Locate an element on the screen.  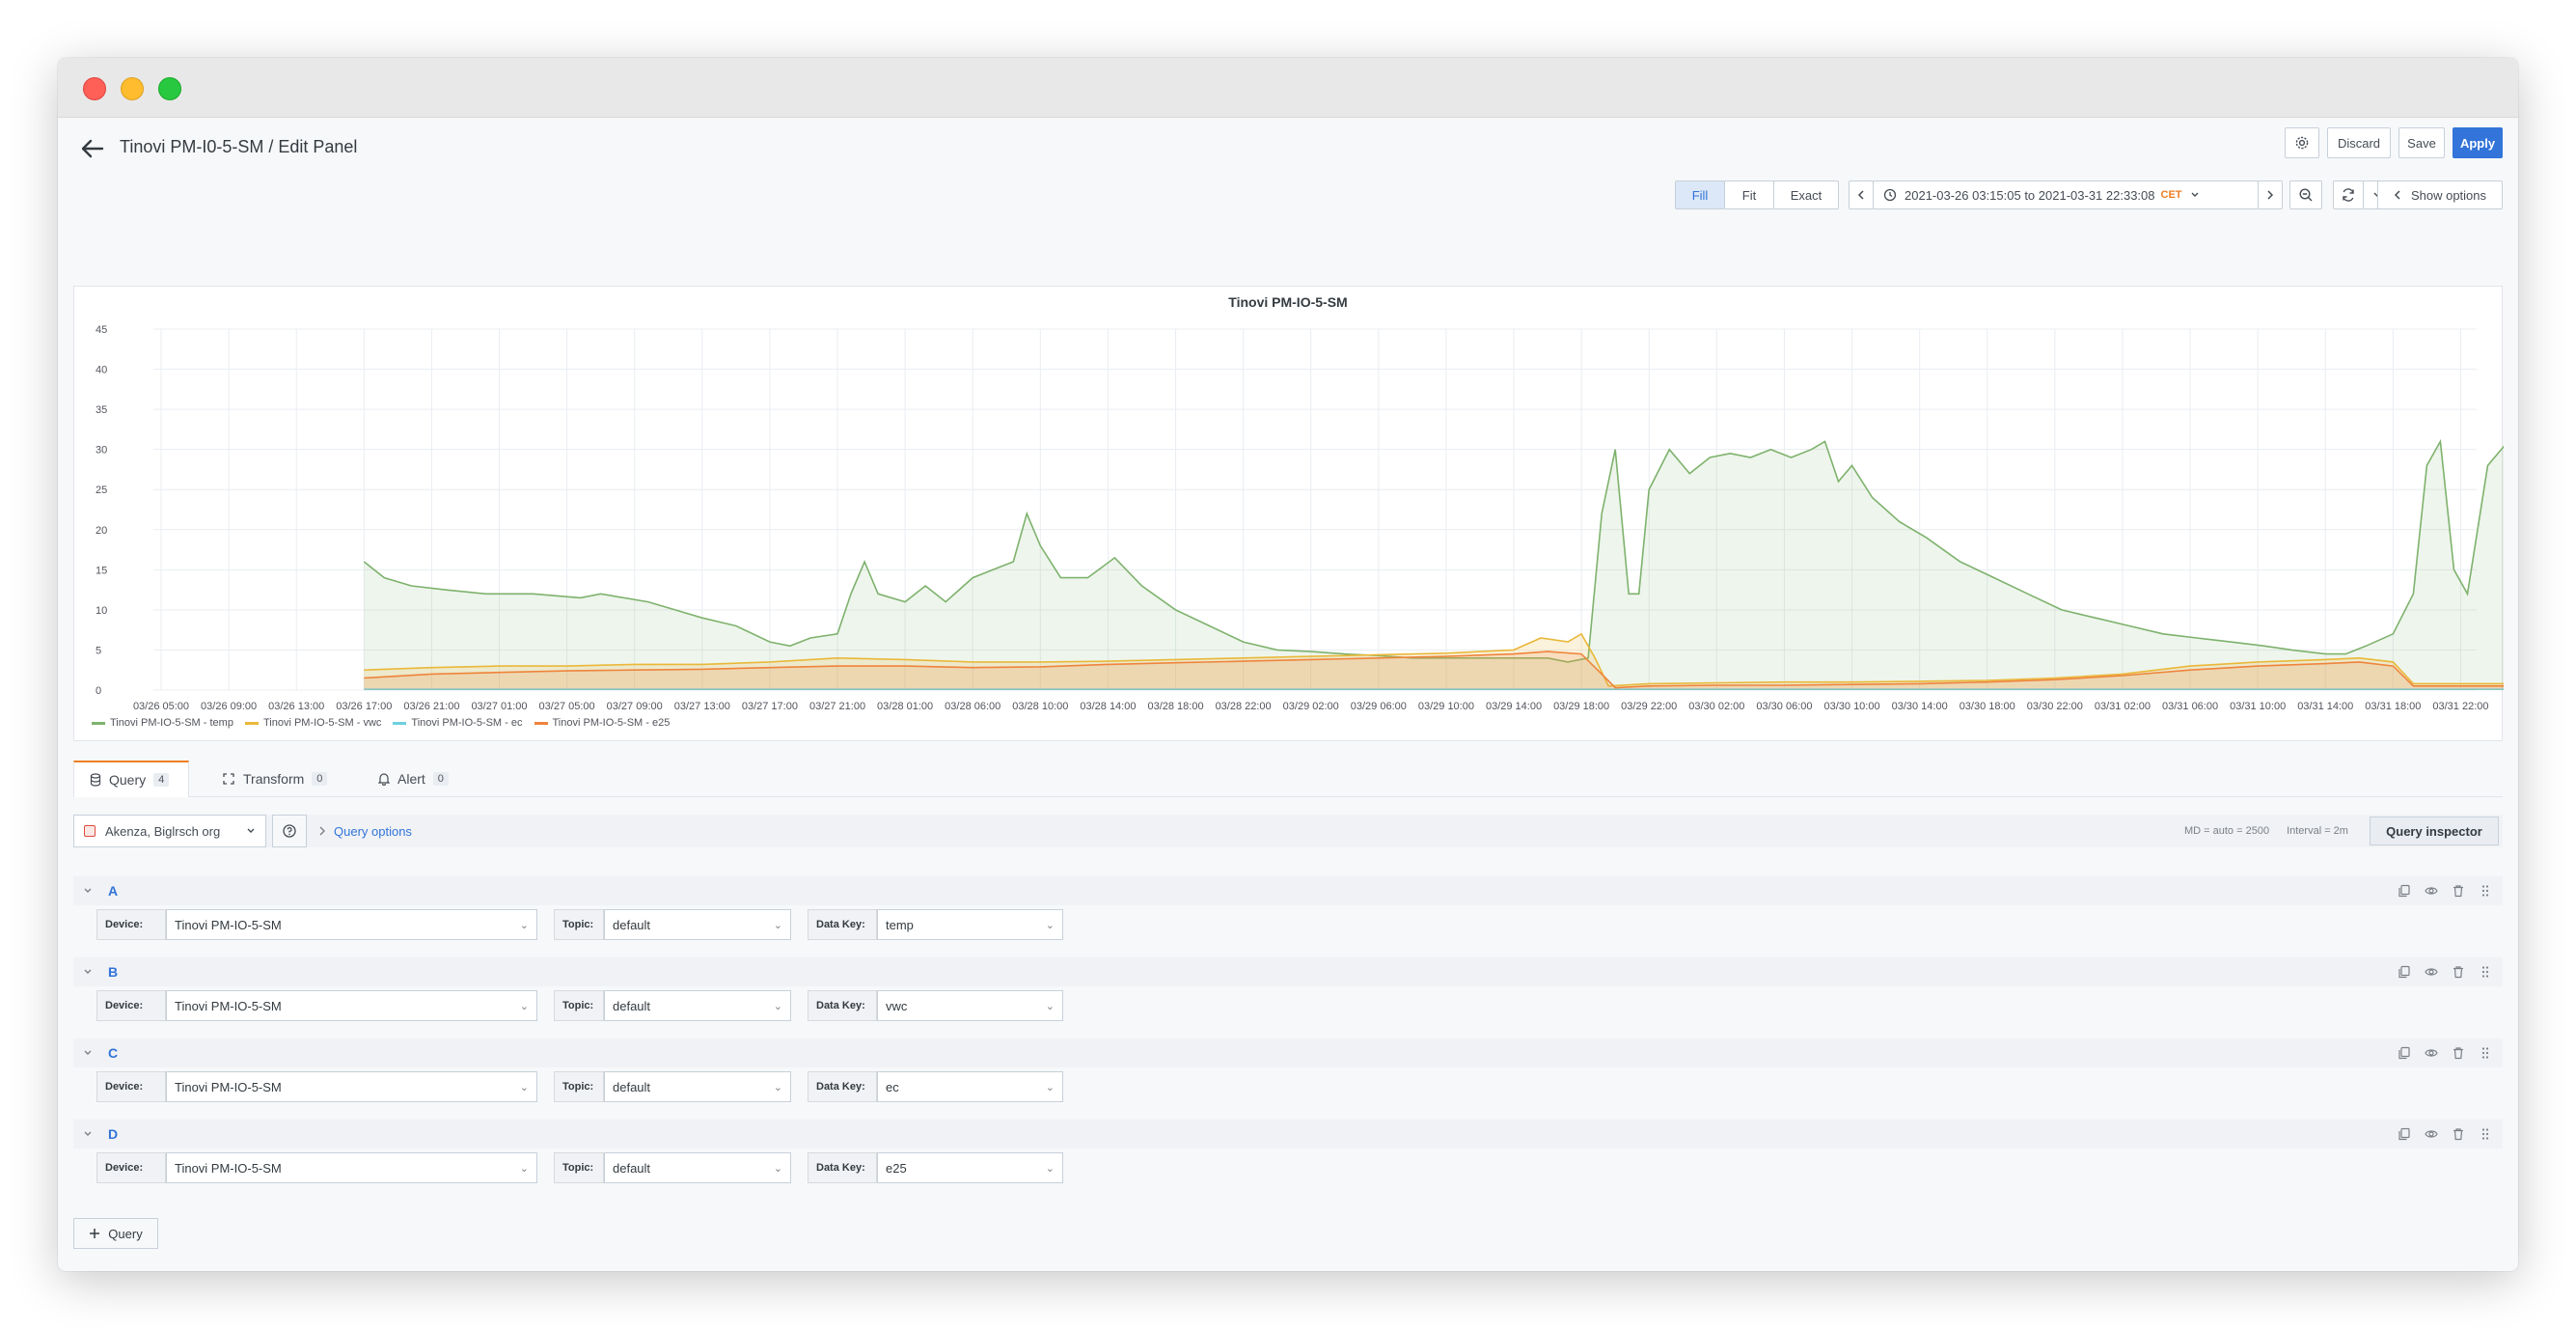
exact-toggle-button: Exact is located at coordinates (1806, 194).